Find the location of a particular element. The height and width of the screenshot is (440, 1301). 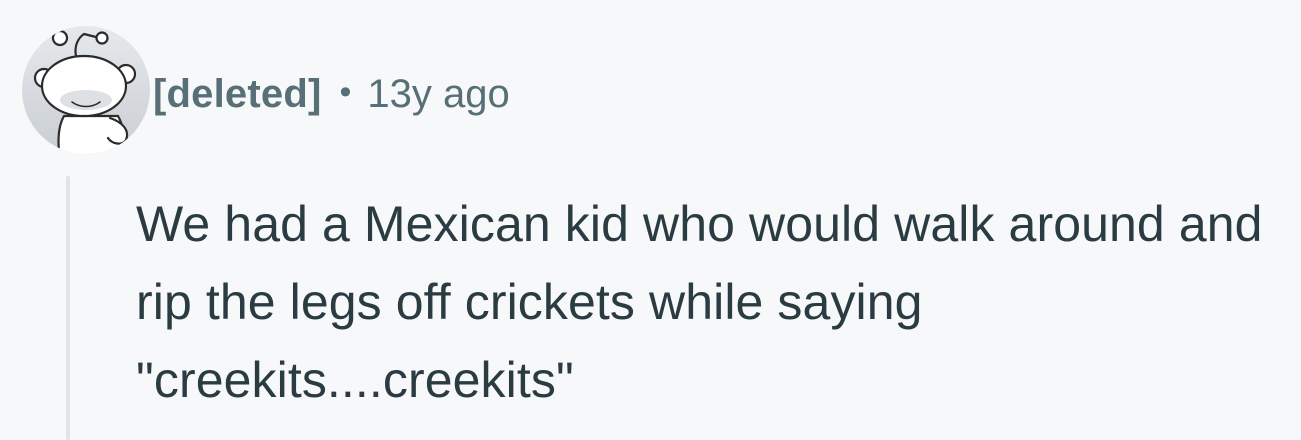

thread-line is located at coordinates (68, 308).